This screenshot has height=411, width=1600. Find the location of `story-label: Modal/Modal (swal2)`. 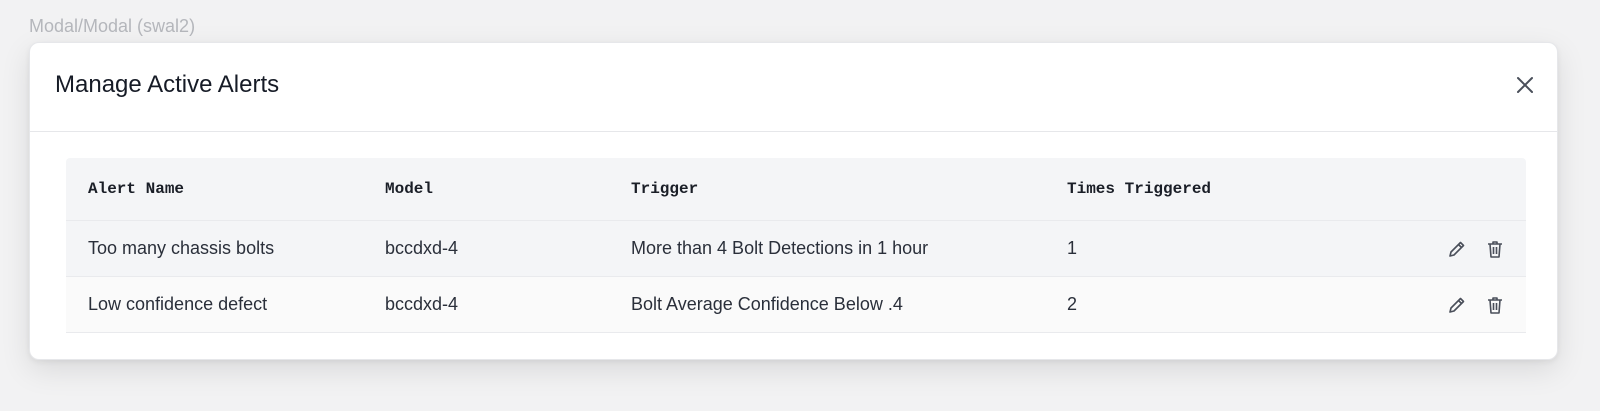

story-label: Modal/Modal (swal2) is located at coordinates (112, 26).